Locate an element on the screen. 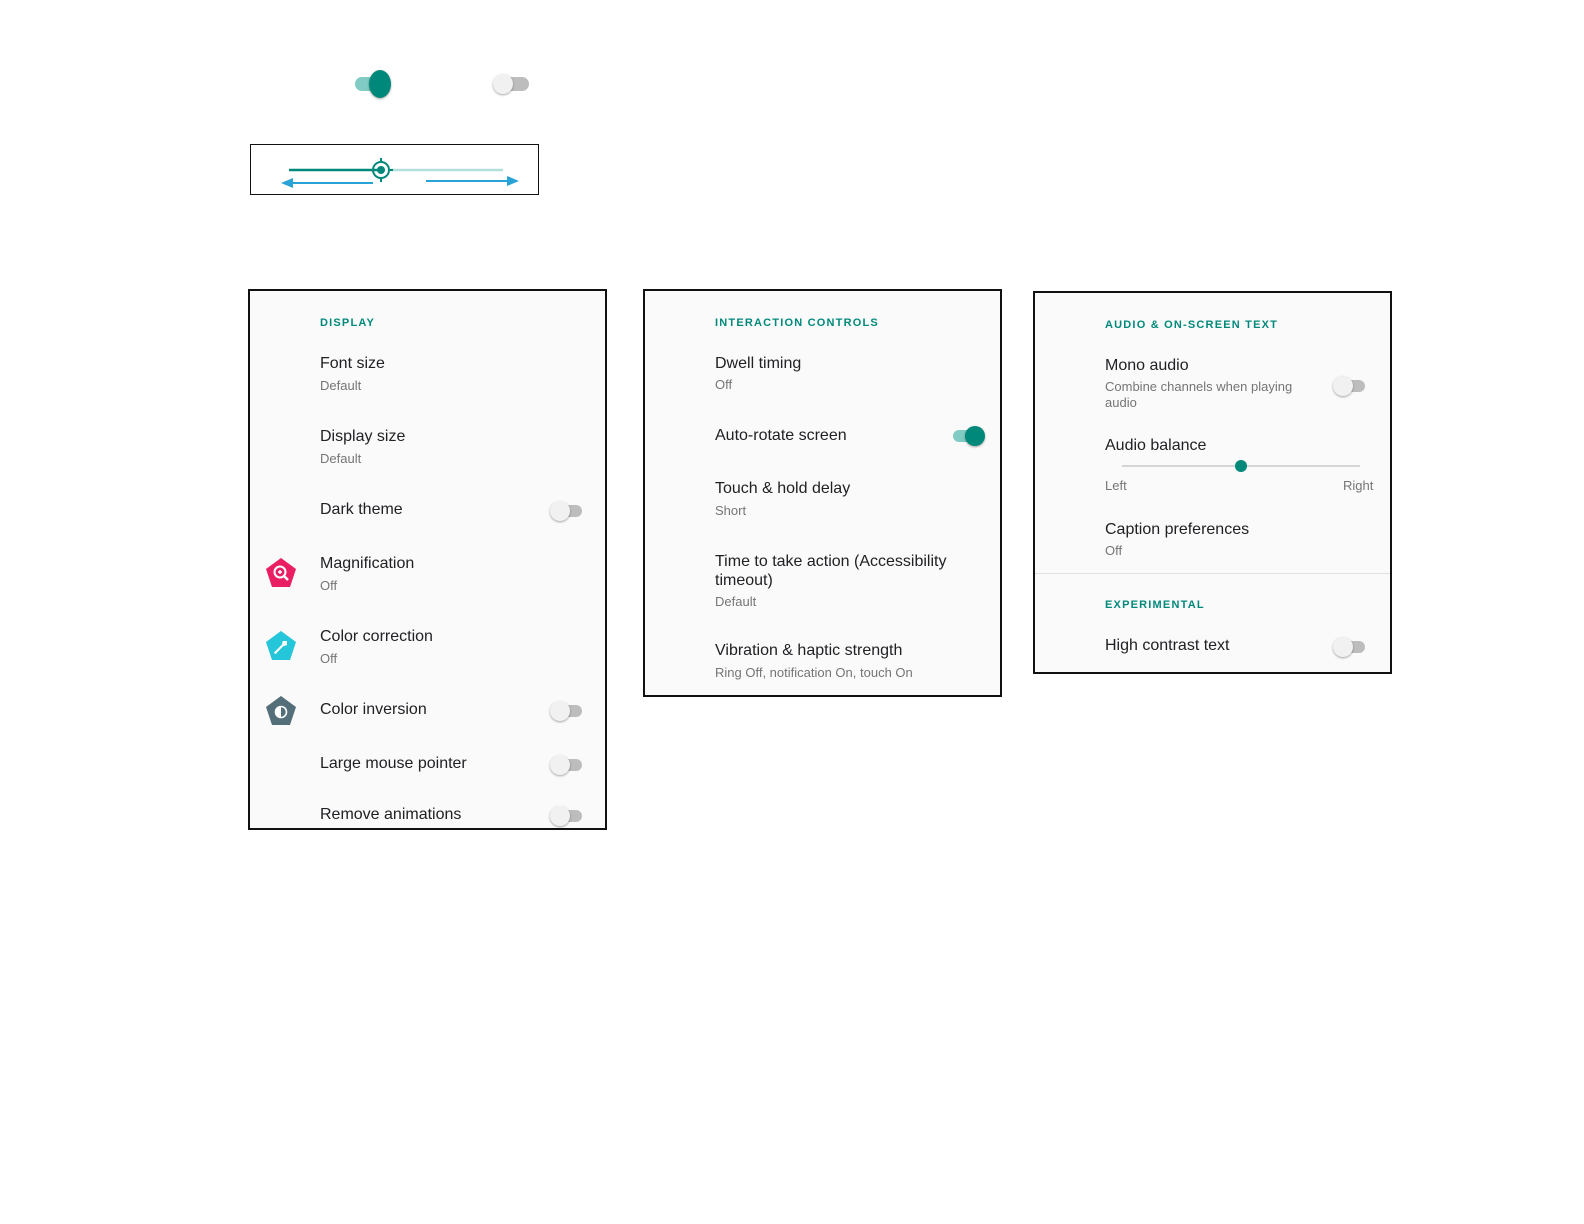 Image resolution: width=1584 pixels, height=1224 pixels. setting-title: Dark theme is located at coordinates (361, 509).